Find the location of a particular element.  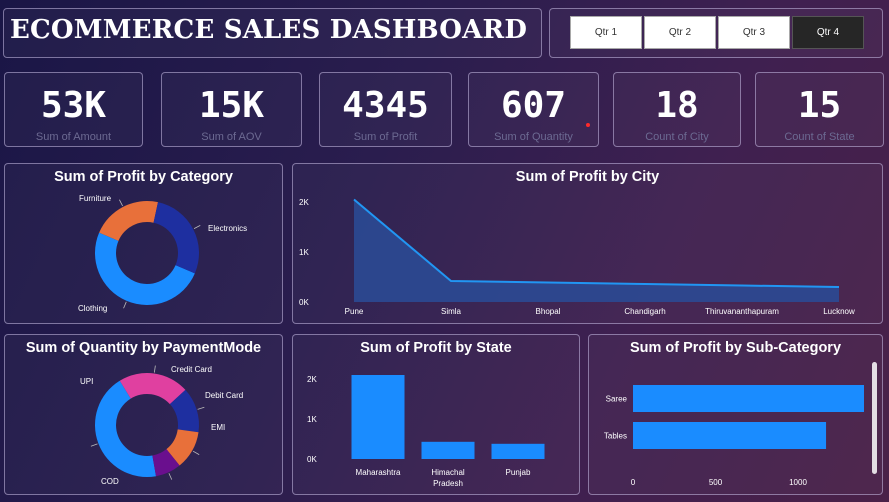

kpi-card-quantity: 607 Sum of Quantity is located at coordinates (533, 109).